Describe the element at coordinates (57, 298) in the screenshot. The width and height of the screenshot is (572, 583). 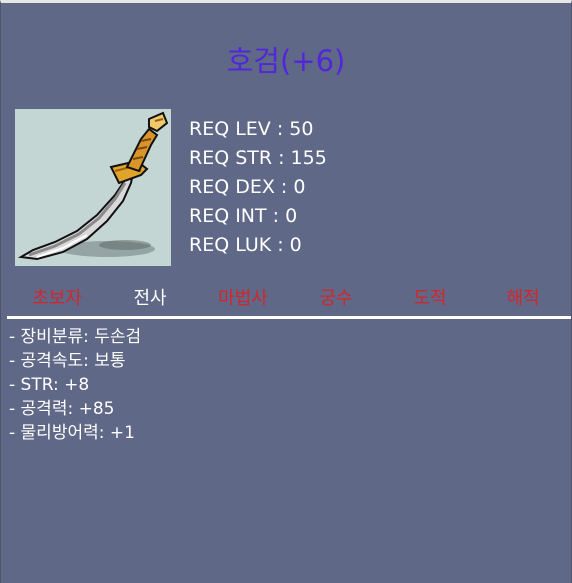
I see `job-beginner: 초보자` at that location.